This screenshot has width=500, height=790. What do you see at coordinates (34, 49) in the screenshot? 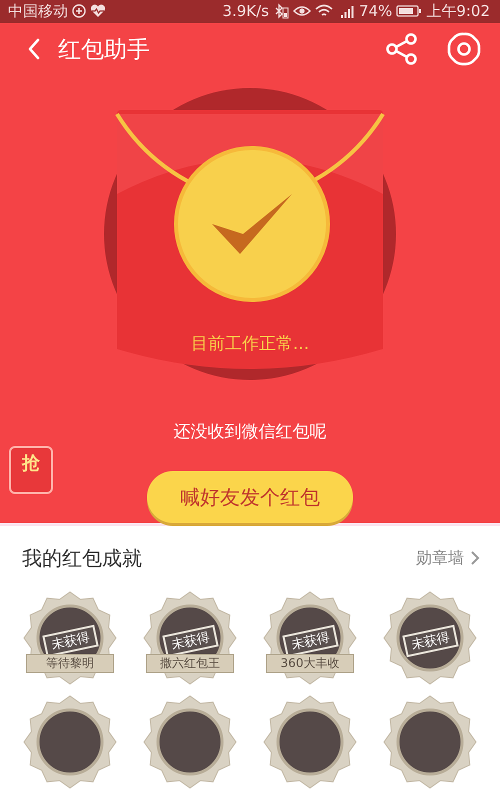
I see `back-button` at bounding box center [34, 49].